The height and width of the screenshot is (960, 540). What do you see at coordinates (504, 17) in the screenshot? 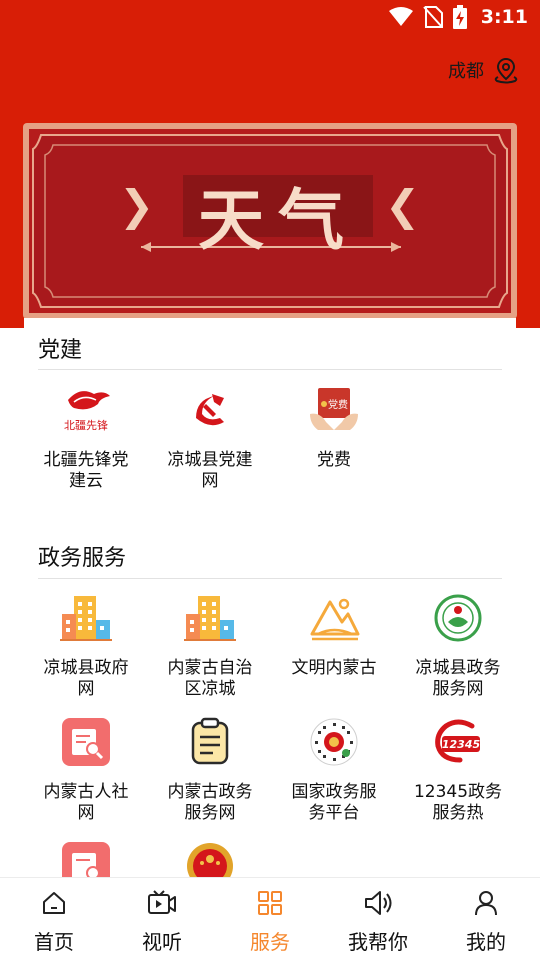
I see `status-time: 3:11` at bounding box center [504, 17].